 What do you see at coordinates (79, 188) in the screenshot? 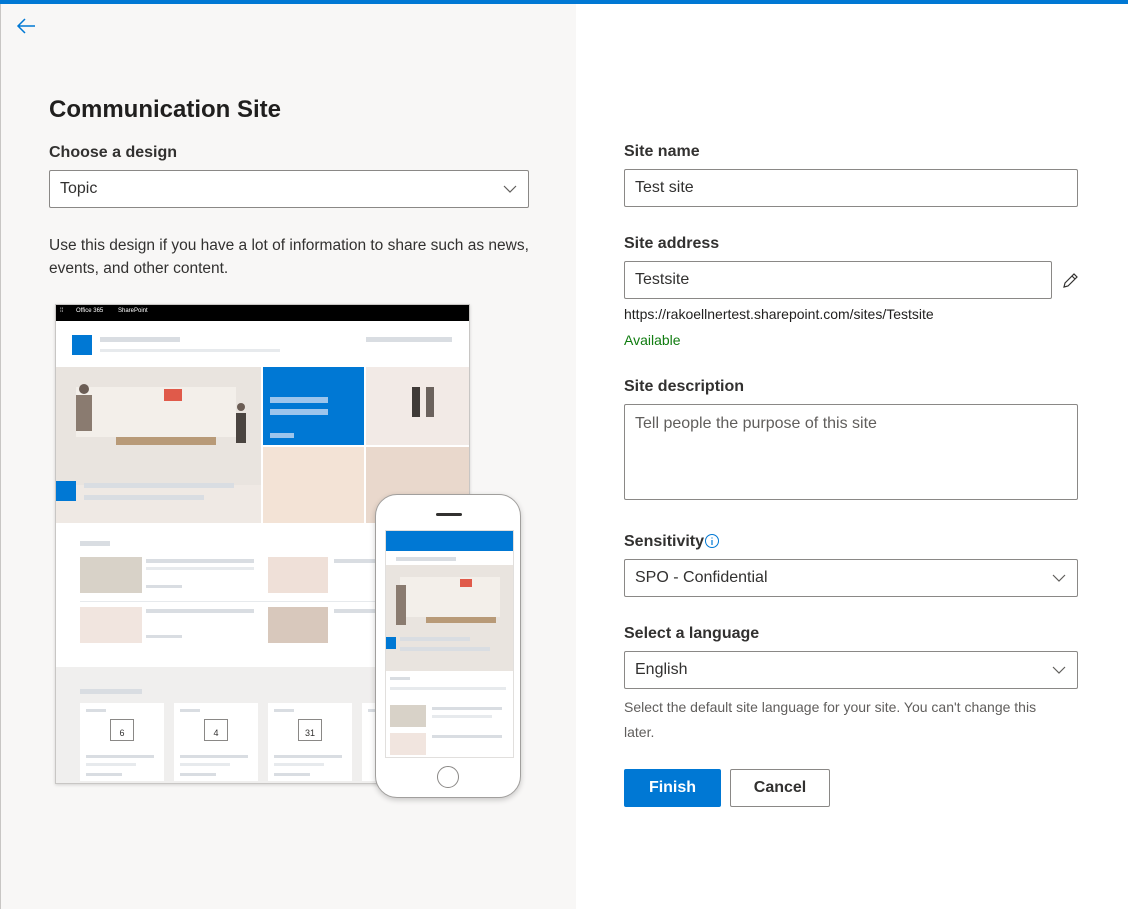
I see `design-dropdown-value: Topic` at bounding box center [79, 188].